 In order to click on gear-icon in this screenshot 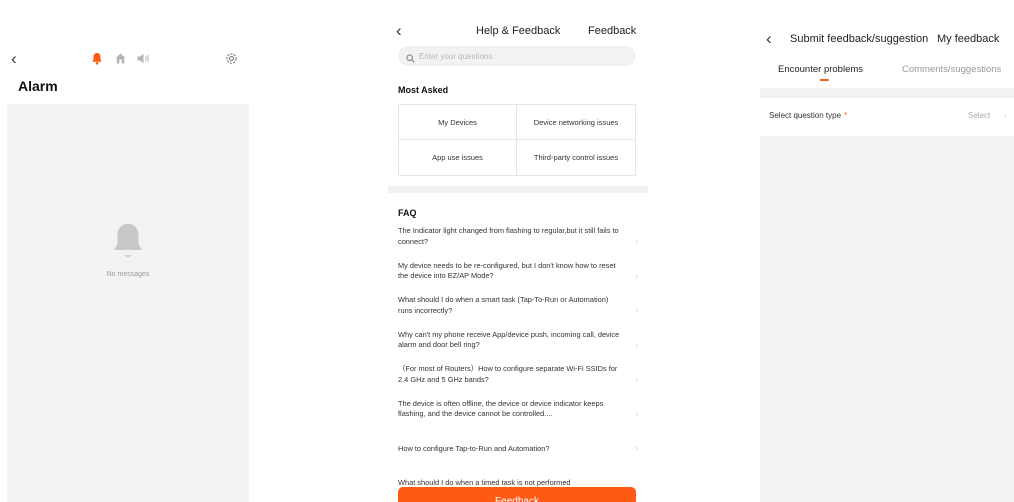, I will do `click(231, 61)`.